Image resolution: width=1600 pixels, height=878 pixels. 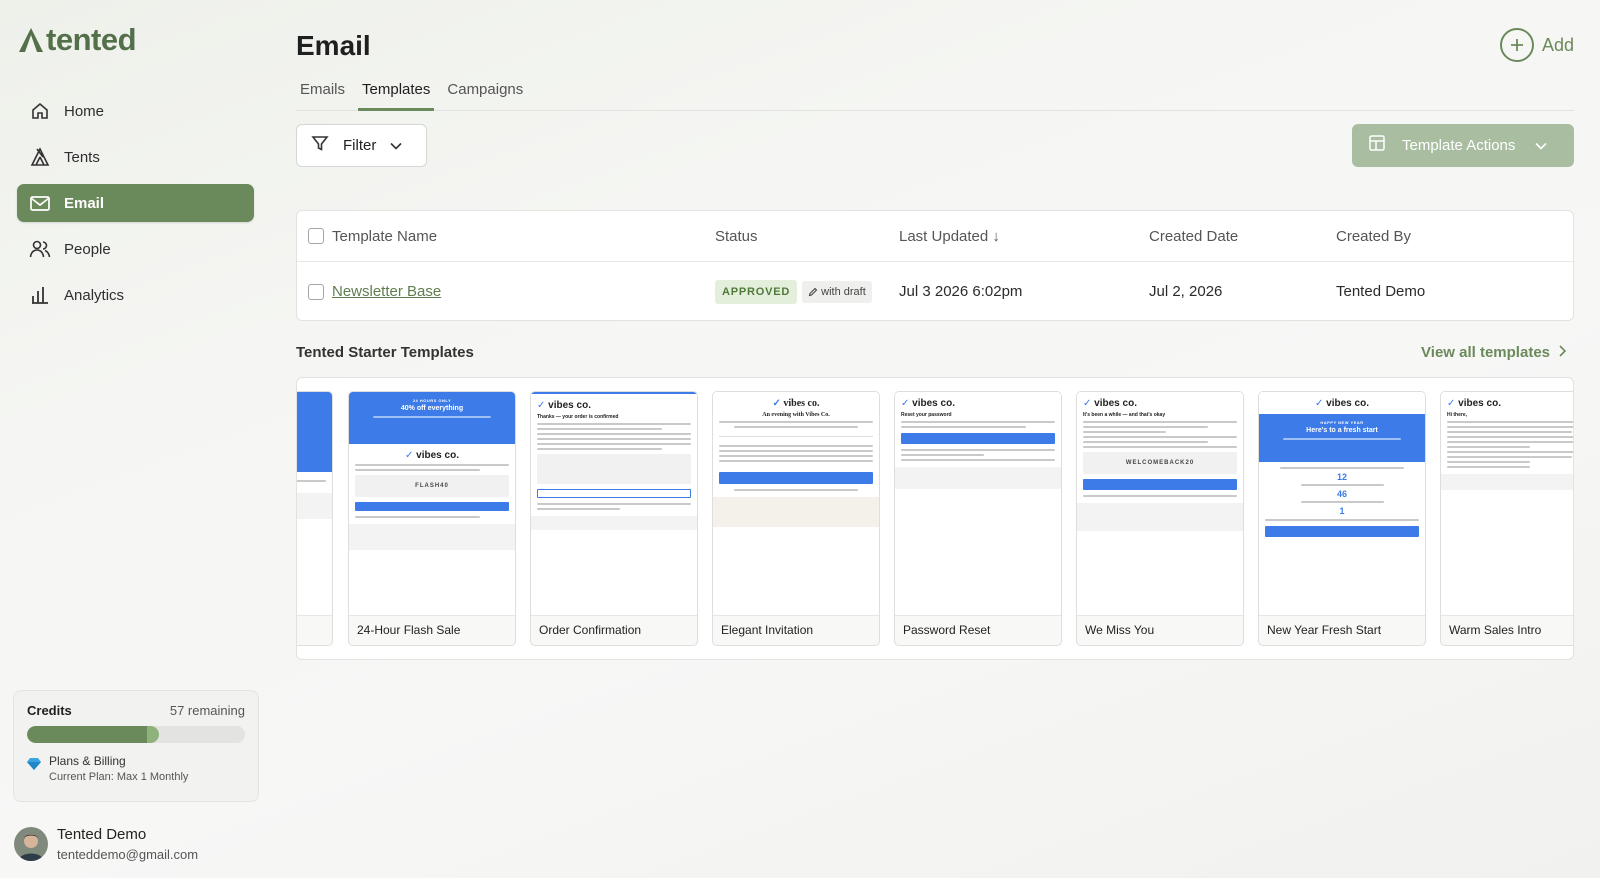 I want to click on tent-icon, so click(x=40, y=157).